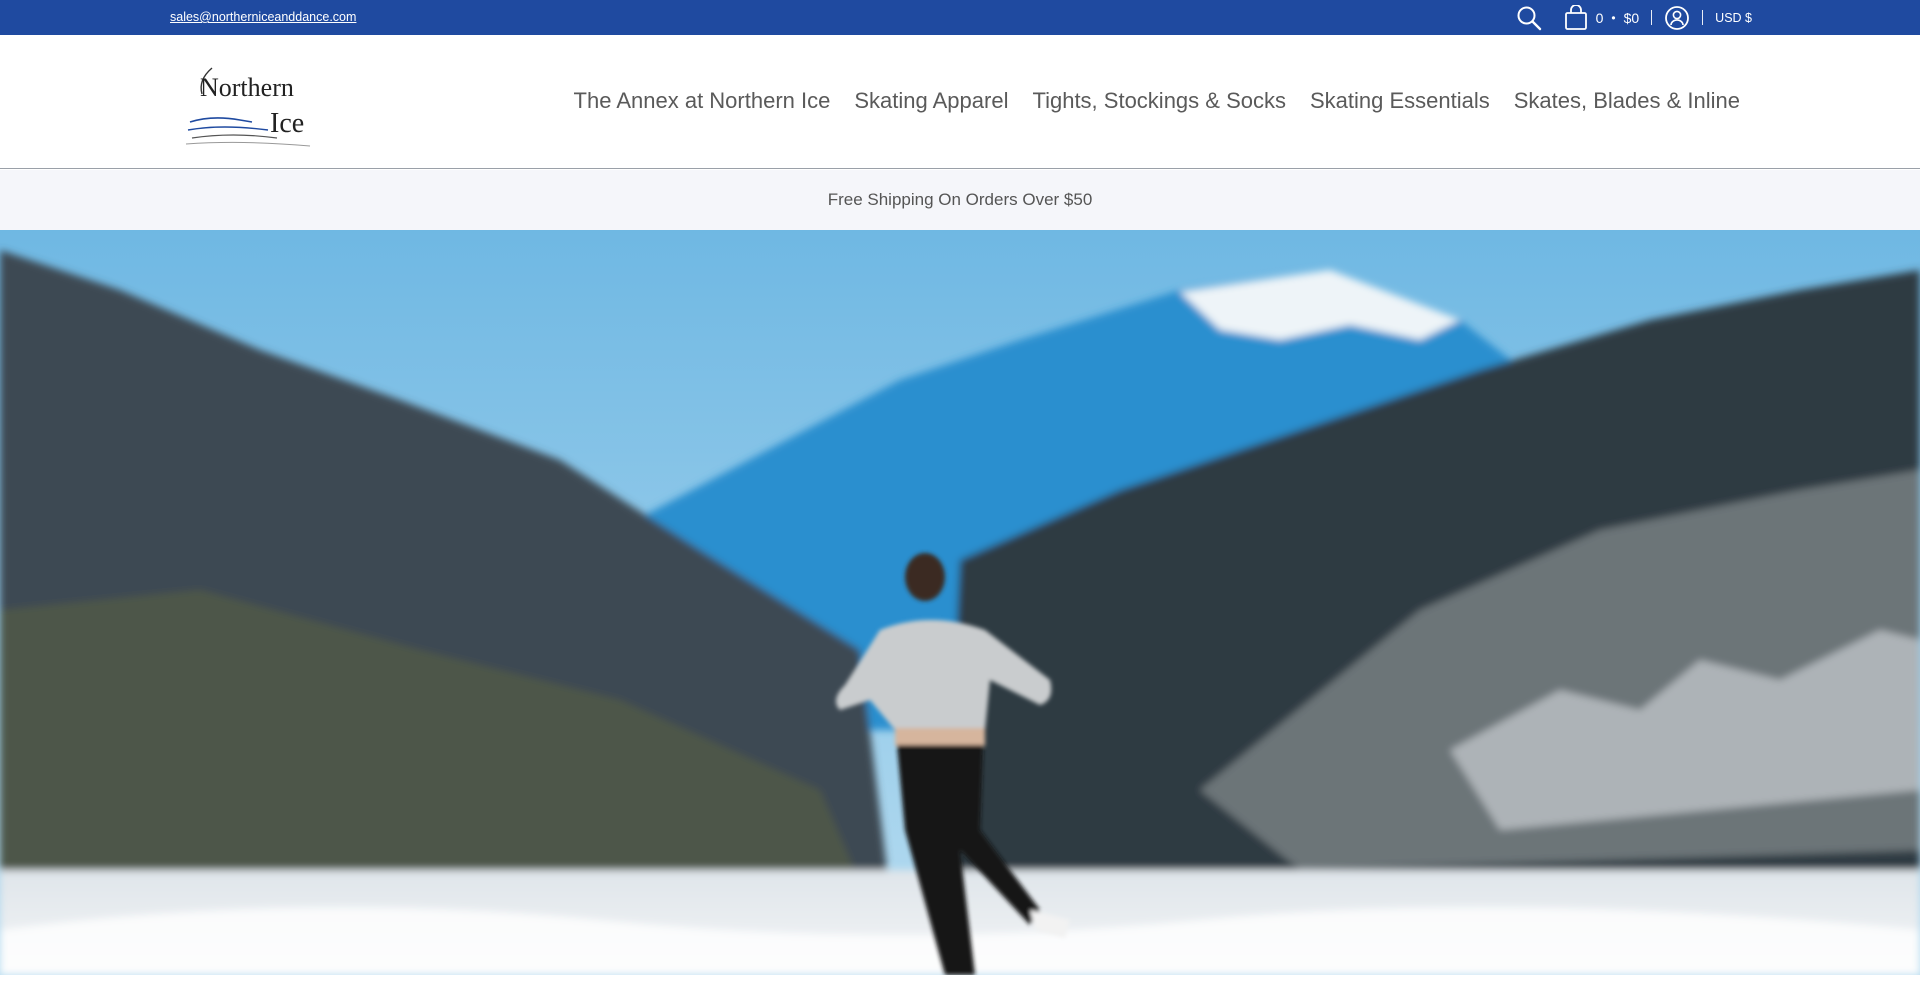 This screenshot has width=1920, height=993. I want to click on cart-total: $0, so click(1632, 18).